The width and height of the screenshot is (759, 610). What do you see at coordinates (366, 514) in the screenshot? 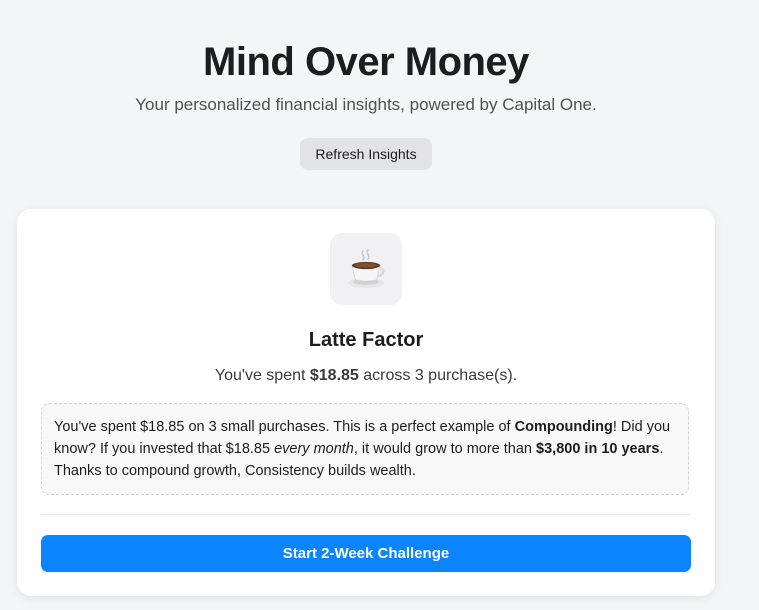
I see `card-divider` at bounding box center [366, 514].